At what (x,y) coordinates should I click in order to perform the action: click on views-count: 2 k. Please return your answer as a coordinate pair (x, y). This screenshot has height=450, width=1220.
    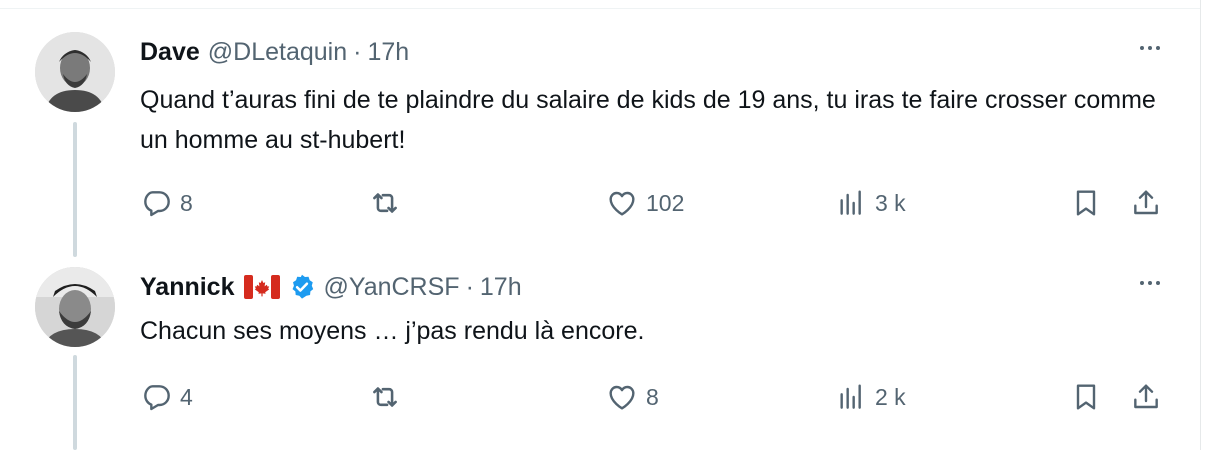
    Looking at the image, I should click on (890, 396).